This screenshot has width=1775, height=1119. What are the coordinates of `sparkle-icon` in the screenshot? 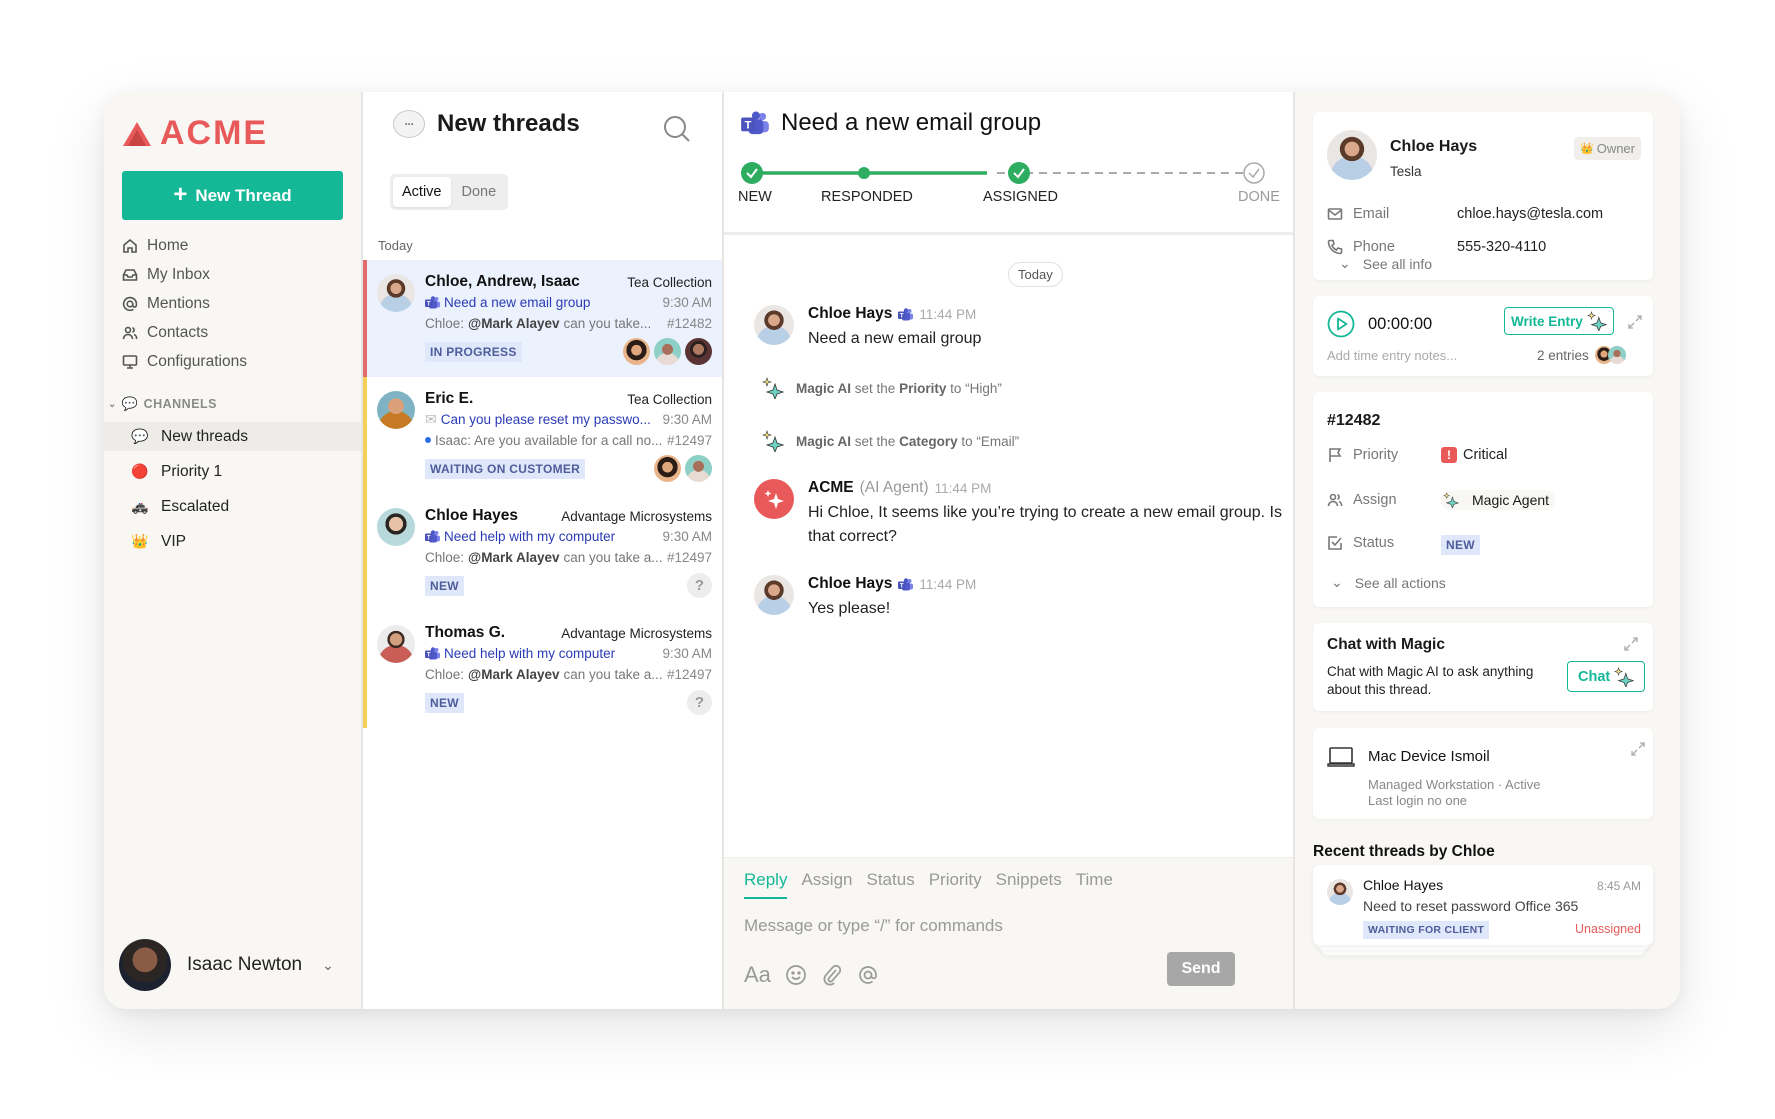 It's located at (774, 499).